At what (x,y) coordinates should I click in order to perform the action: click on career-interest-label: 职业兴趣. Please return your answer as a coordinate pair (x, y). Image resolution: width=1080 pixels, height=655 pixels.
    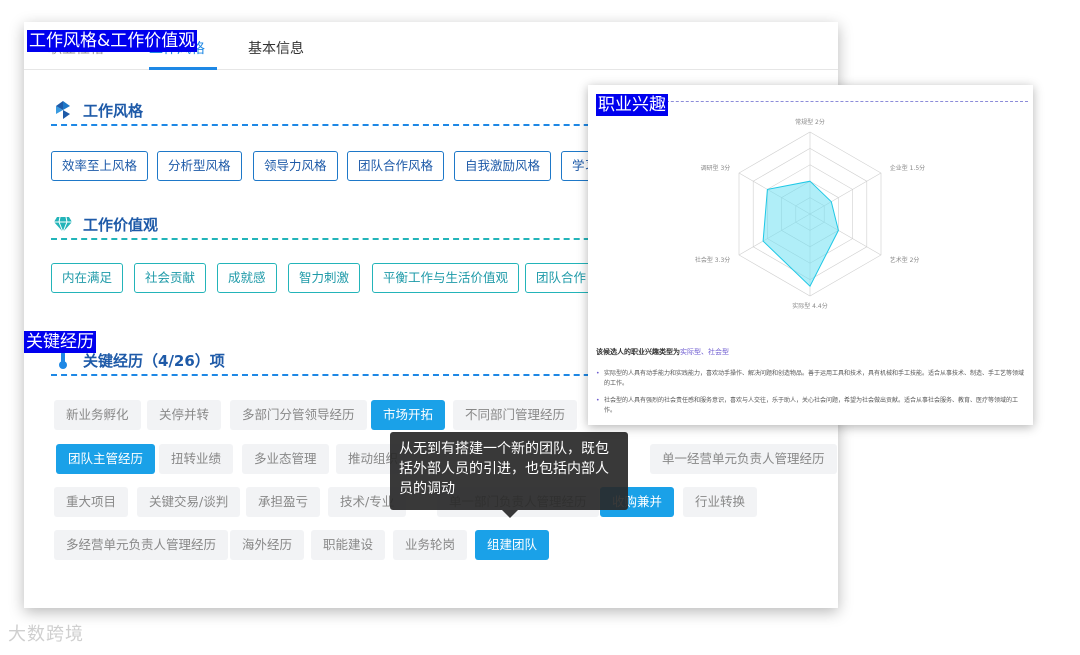
    Looking at the image, I should click on (632, 105).